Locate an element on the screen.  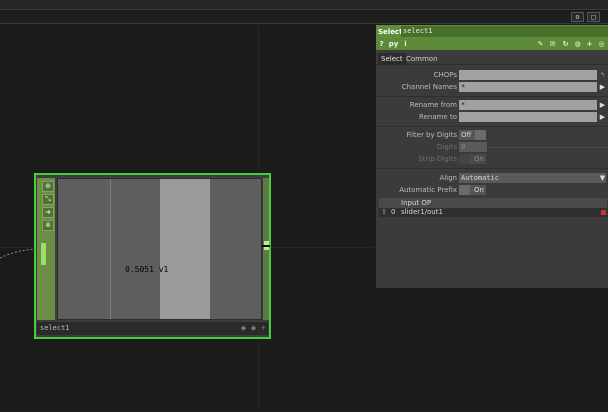
node-add-icon: + is located at coordinates (263, 328).